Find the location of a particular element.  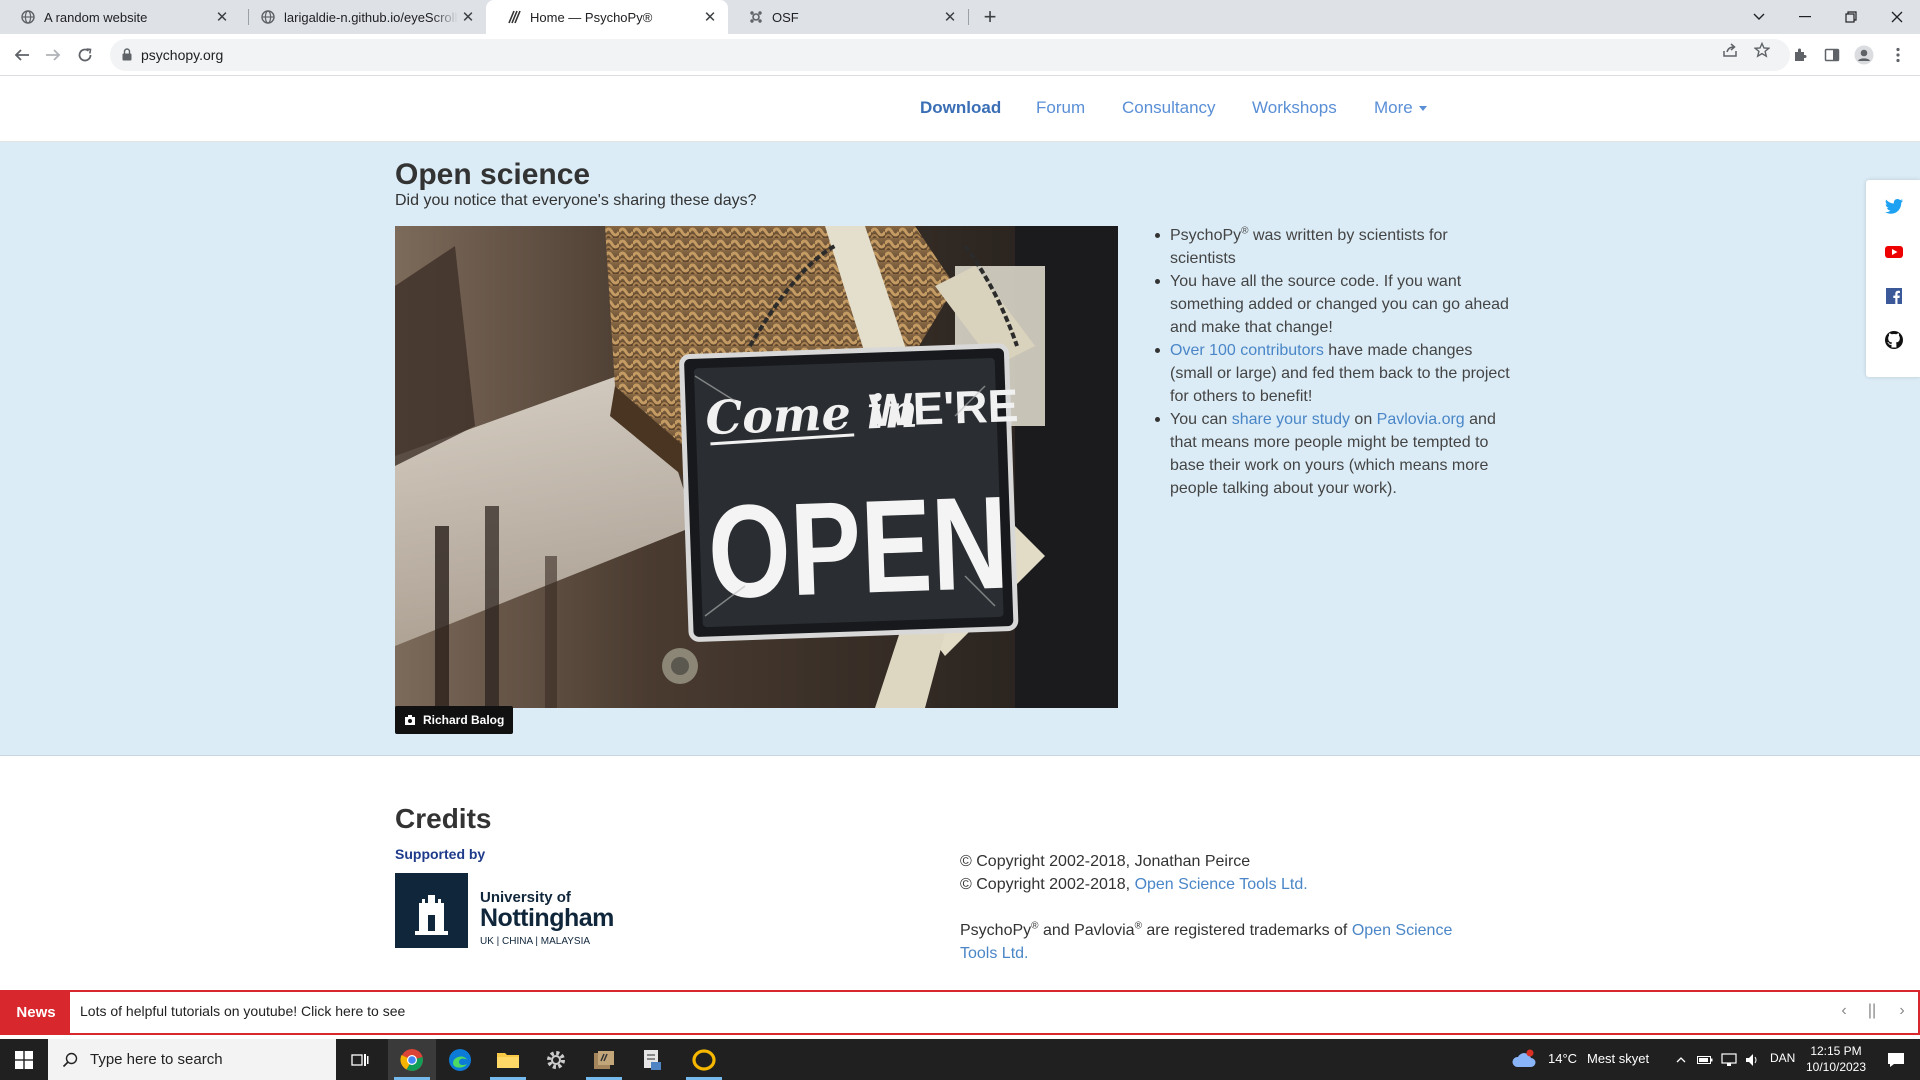

copyright-line: © Copyright 2002-2018, Jonathan Peirce is located at coordinates (1105, 861).